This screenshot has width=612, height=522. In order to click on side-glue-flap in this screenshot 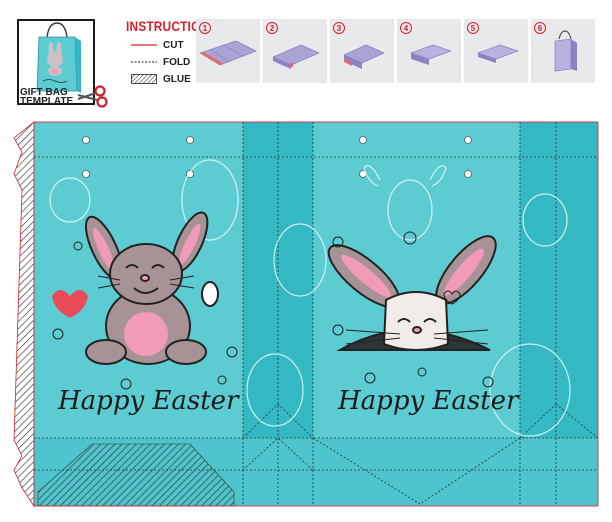, I will do `click(24, 314)`.